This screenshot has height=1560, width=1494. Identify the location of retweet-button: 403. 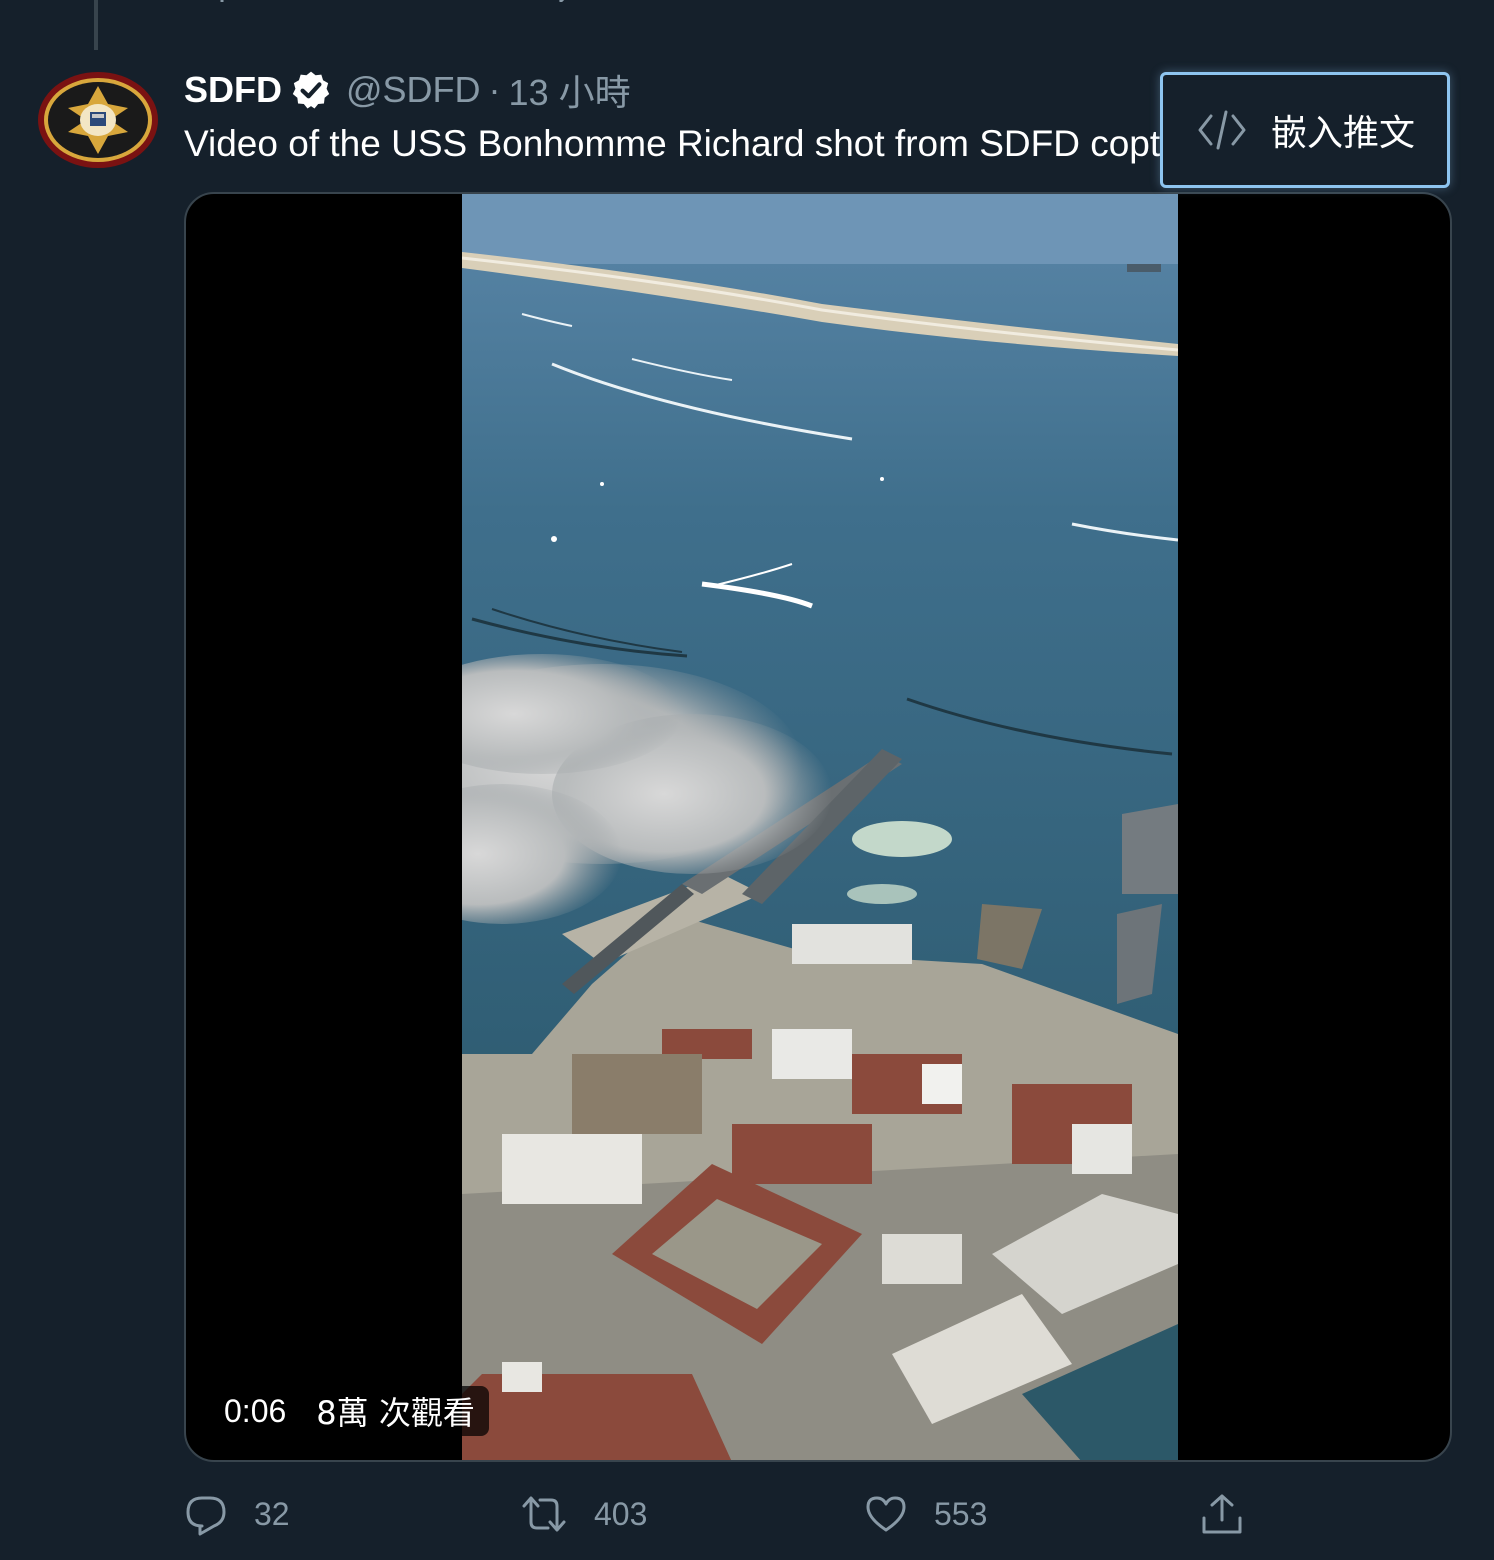
(583, 1514).